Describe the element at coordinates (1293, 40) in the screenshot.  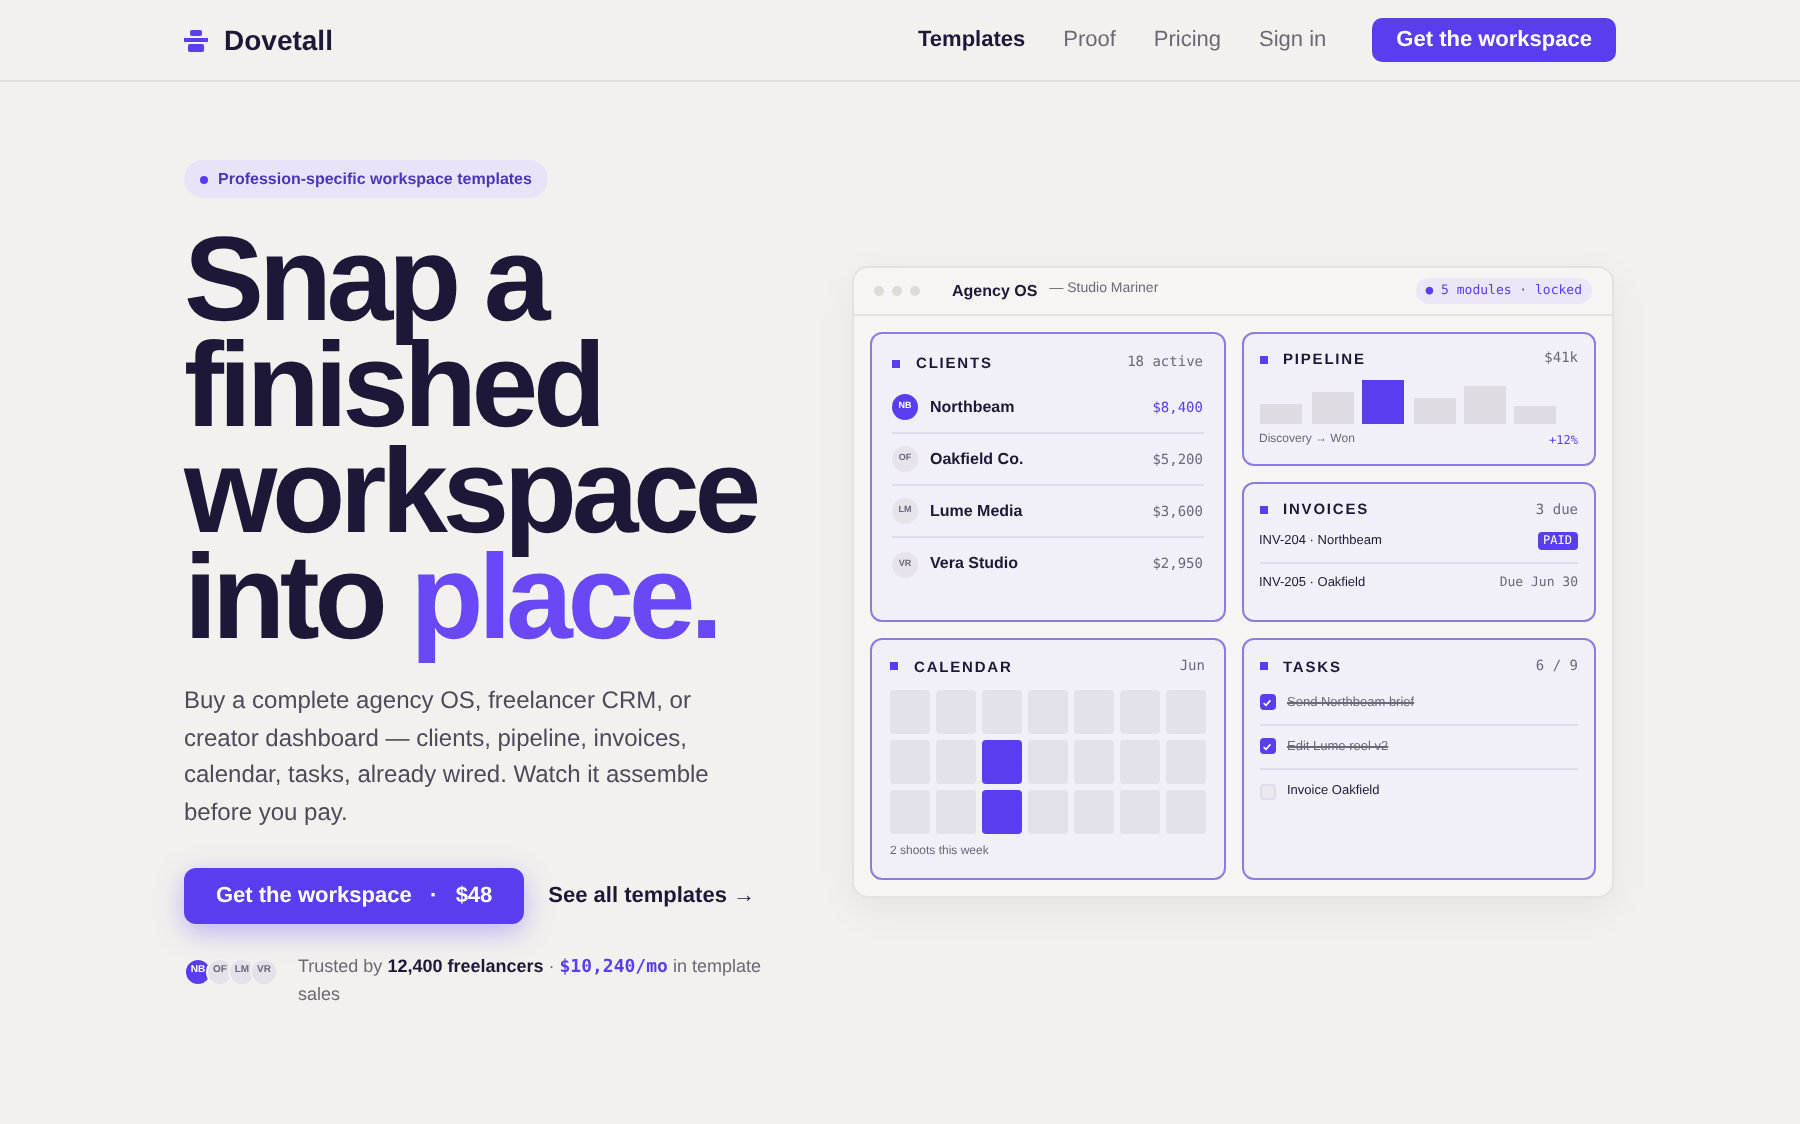
I see `nav-link: Sign in` at that location.